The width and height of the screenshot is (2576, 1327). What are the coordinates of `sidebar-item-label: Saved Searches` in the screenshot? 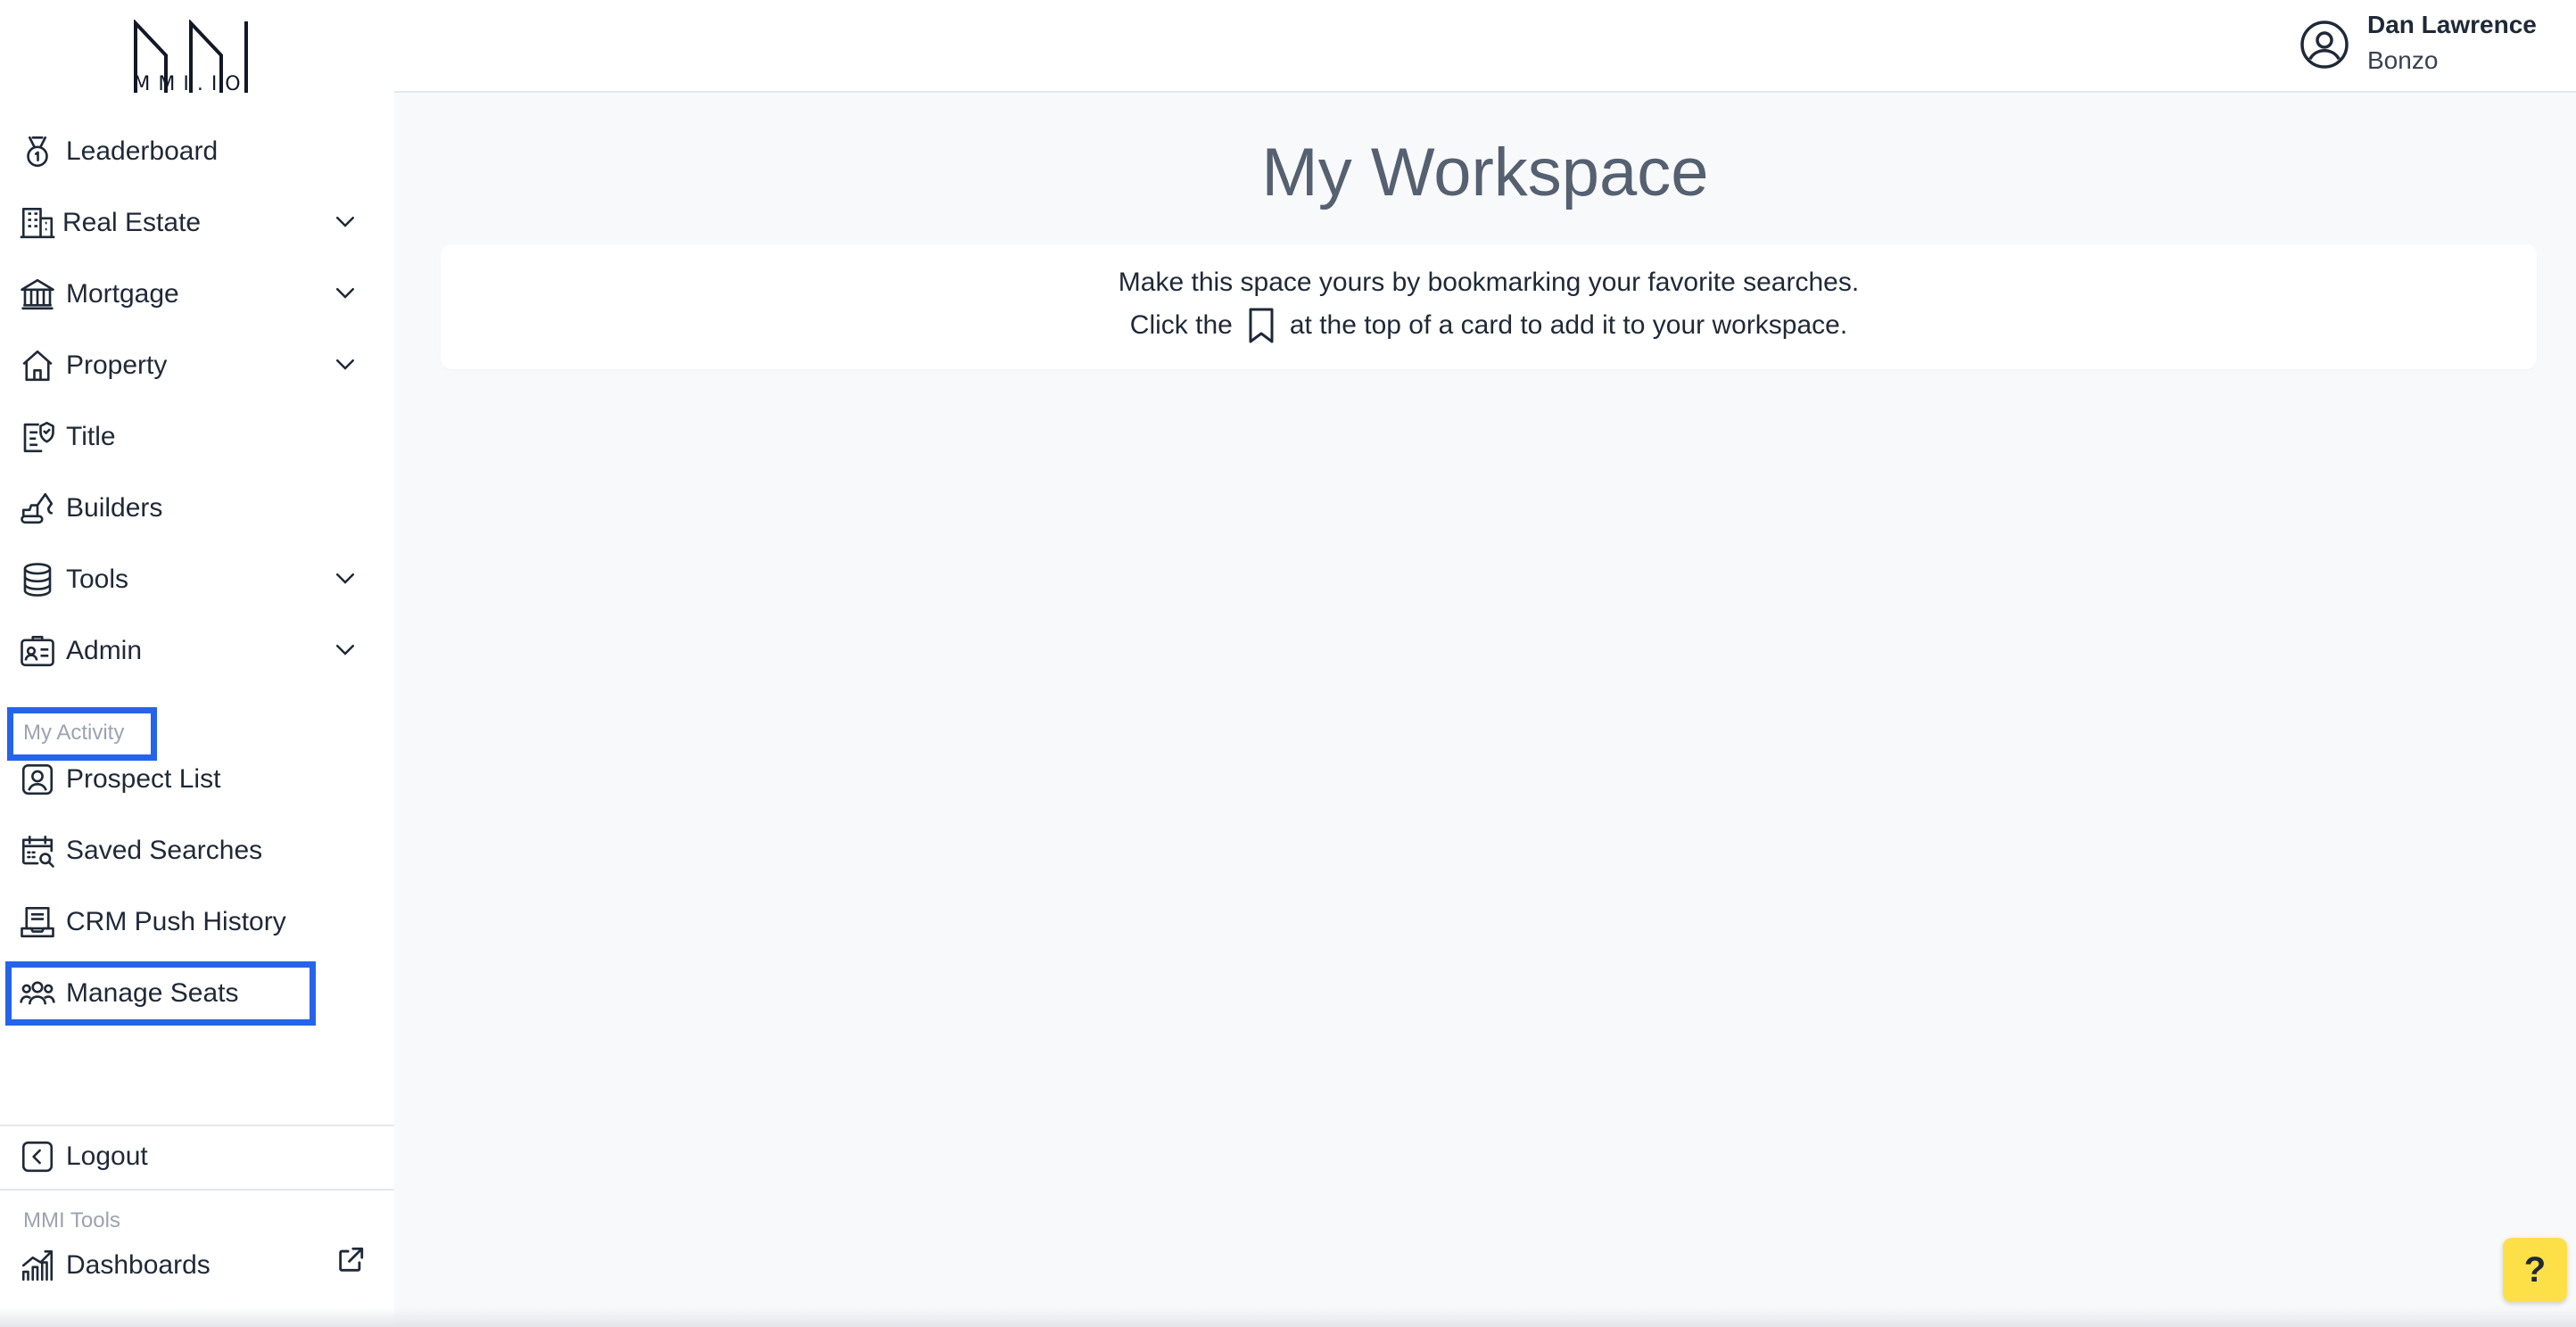 It's located at (165, 851).